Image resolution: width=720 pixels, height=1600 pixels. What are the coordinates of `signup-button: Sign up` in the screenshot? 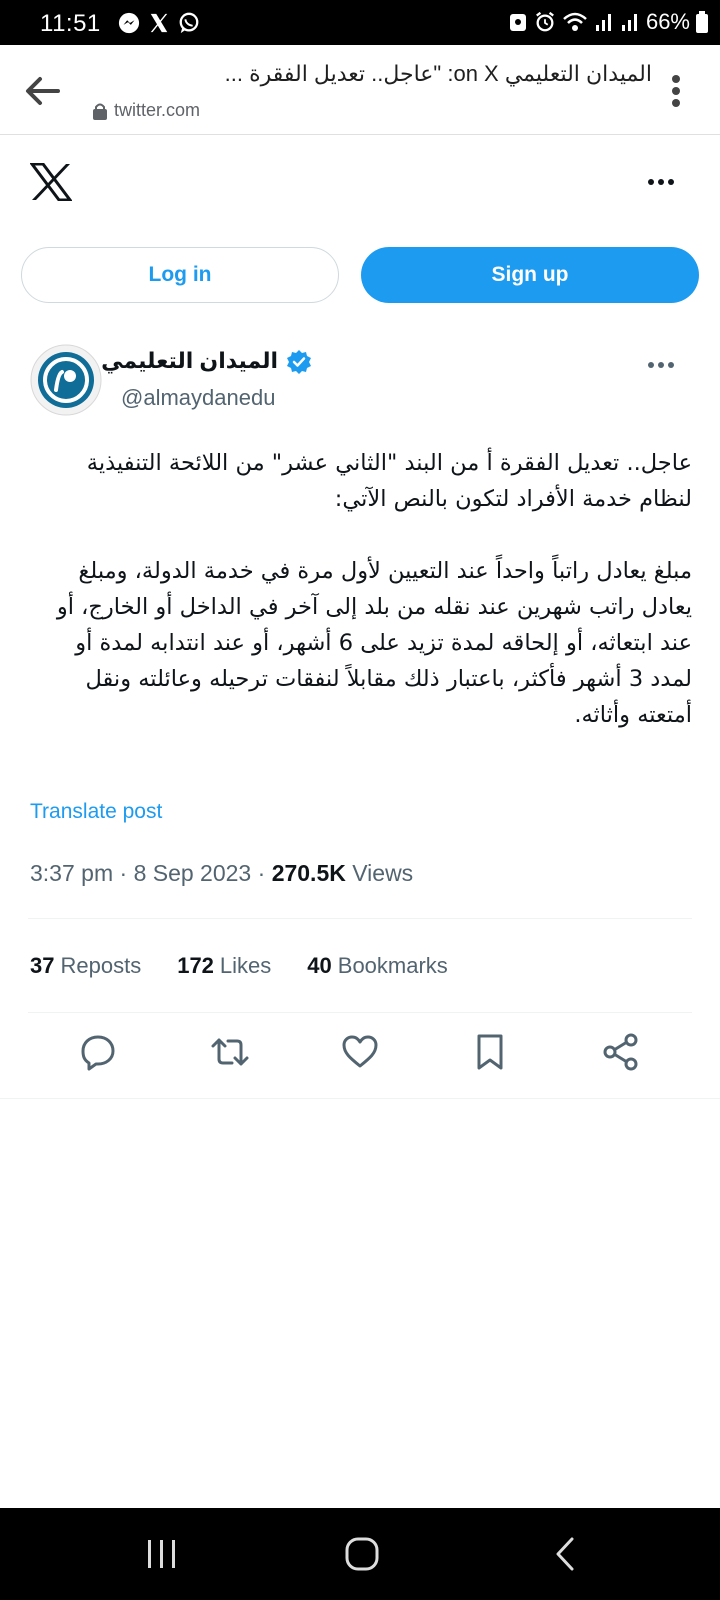 It's located at (530, 275).